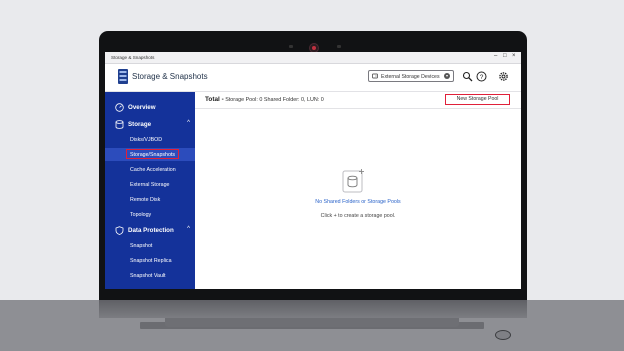 This screenshot has height=351, width=624. I want to click on external-storage-select: External Storage Devices ▾, so click(411, 76).